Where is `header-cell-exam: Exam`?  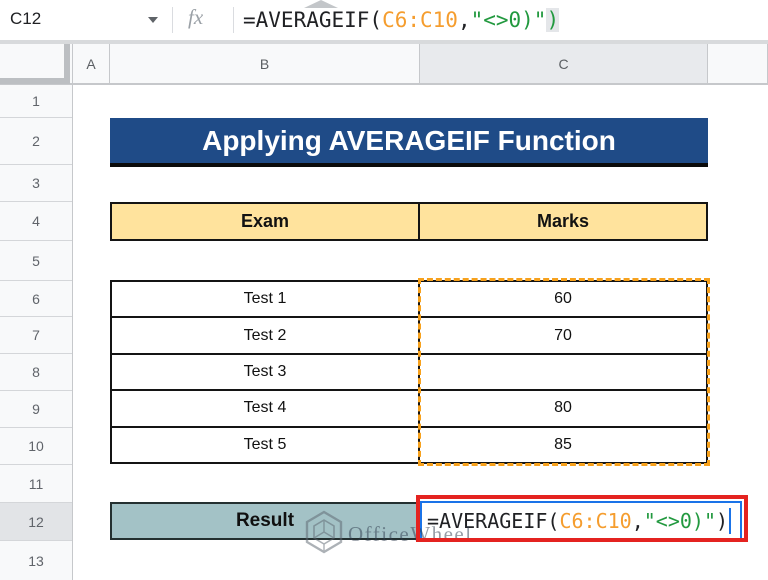 header-cell-exam: Exam is located at coordinates (265, 221).